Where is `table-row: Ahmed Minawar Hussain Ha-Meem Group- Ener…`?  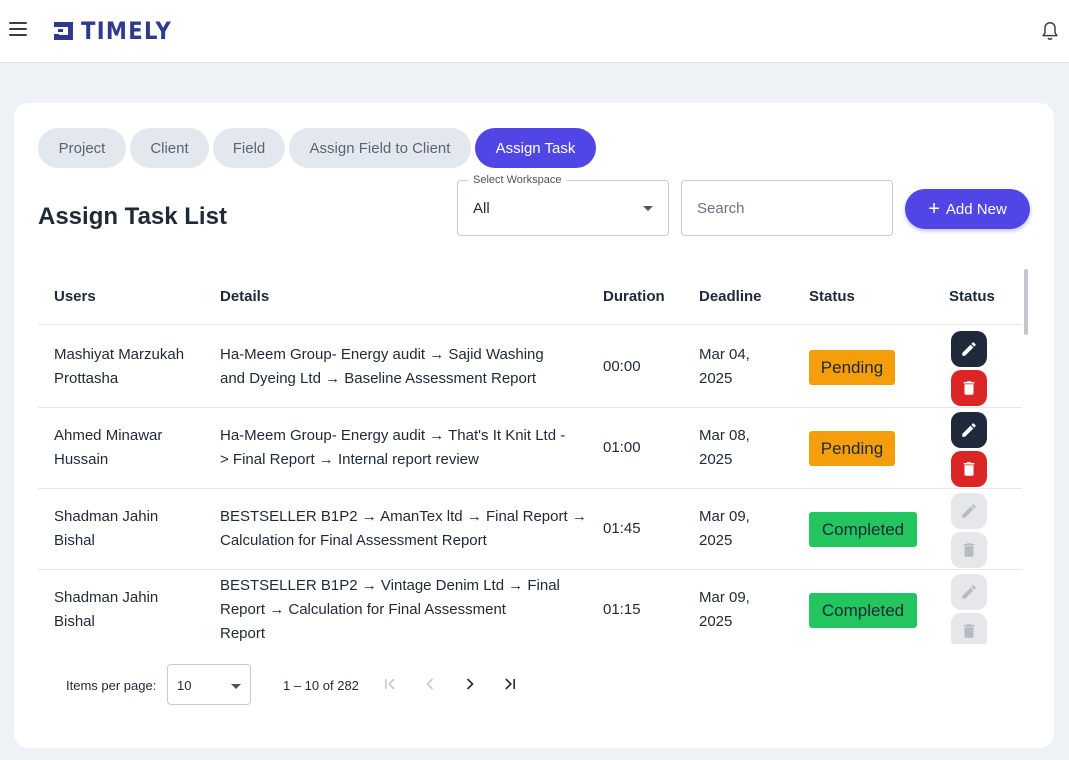 table-row: Ahmed Minawar Hussain Ha-Meem Group- Ener… is located at coordinates (530, 448).